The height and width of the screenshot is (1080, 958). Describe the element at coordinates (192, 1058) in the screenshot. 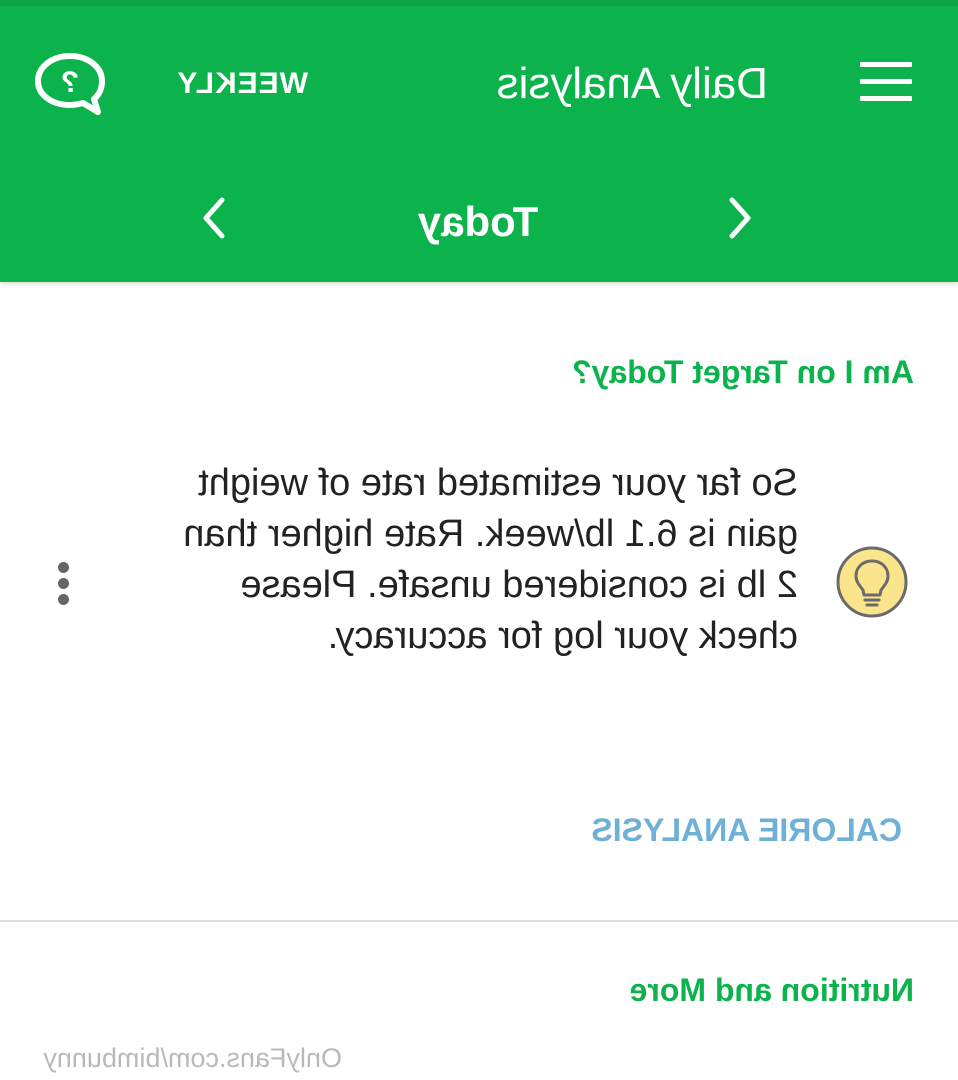

I see `watermark-text: OnlyFans.com/bimbunny` at that location.